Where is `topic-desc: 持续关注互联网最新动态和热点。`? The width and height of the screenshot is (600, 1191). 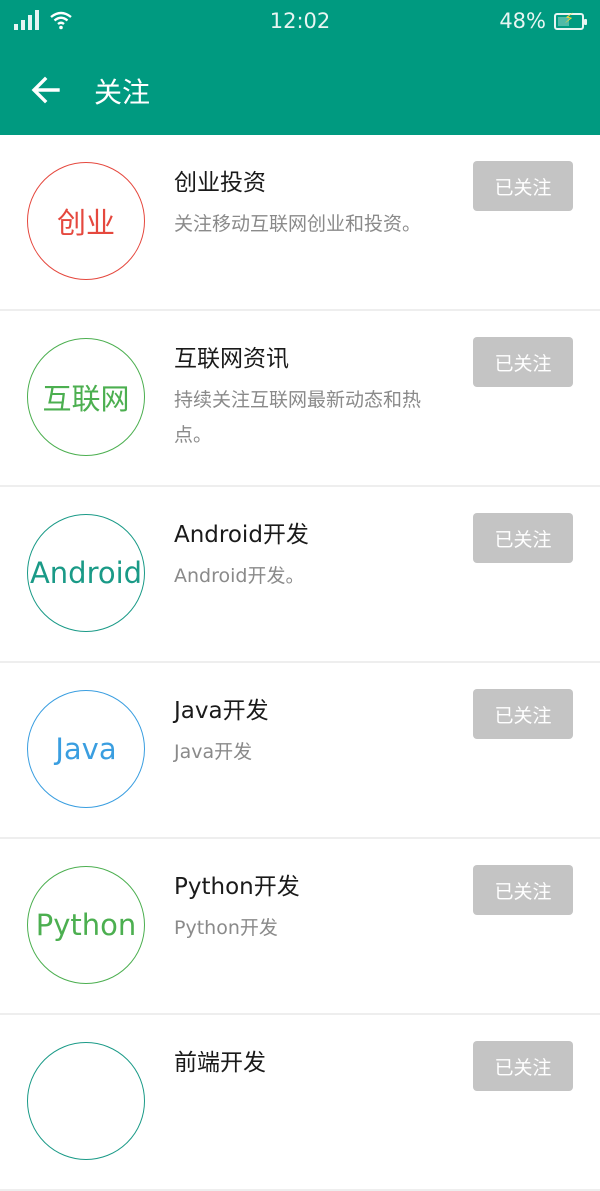
topic-desc: 持续关注互联网最新动态和热点。 is located at coordinates (298, 417).